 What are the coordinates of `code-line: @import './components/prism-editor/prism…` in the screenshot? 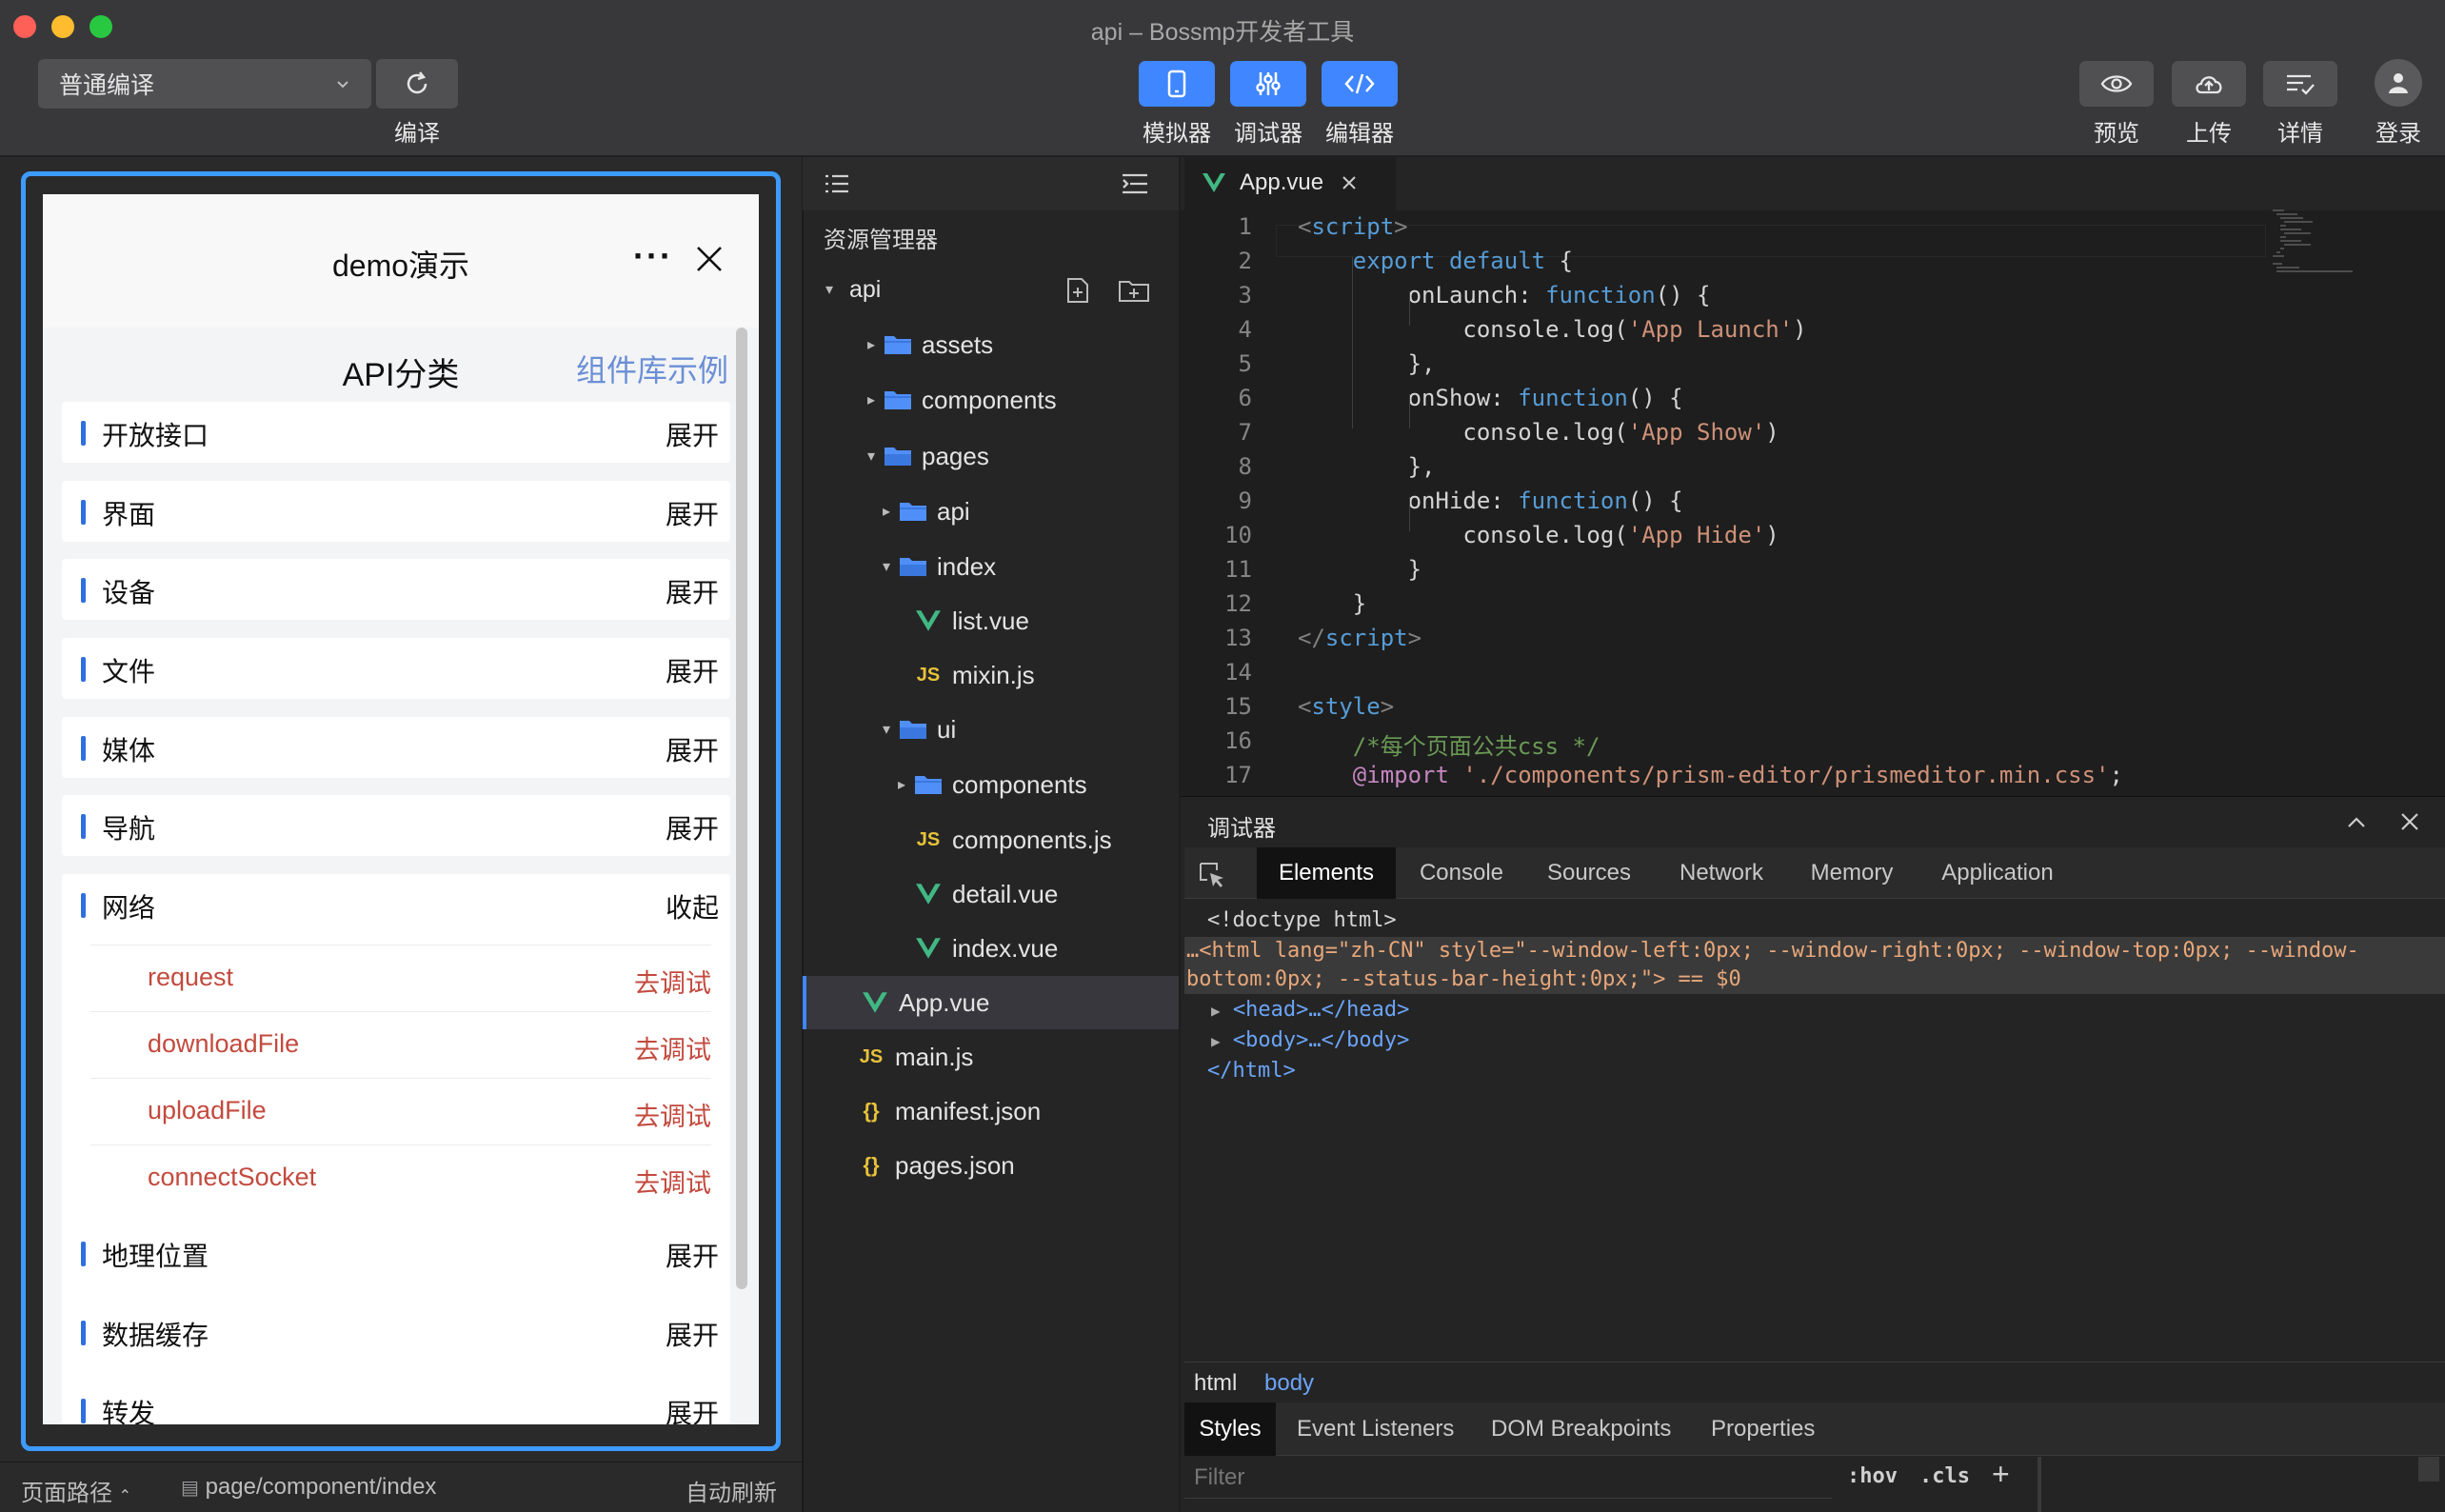 It's located at (1710, 775).